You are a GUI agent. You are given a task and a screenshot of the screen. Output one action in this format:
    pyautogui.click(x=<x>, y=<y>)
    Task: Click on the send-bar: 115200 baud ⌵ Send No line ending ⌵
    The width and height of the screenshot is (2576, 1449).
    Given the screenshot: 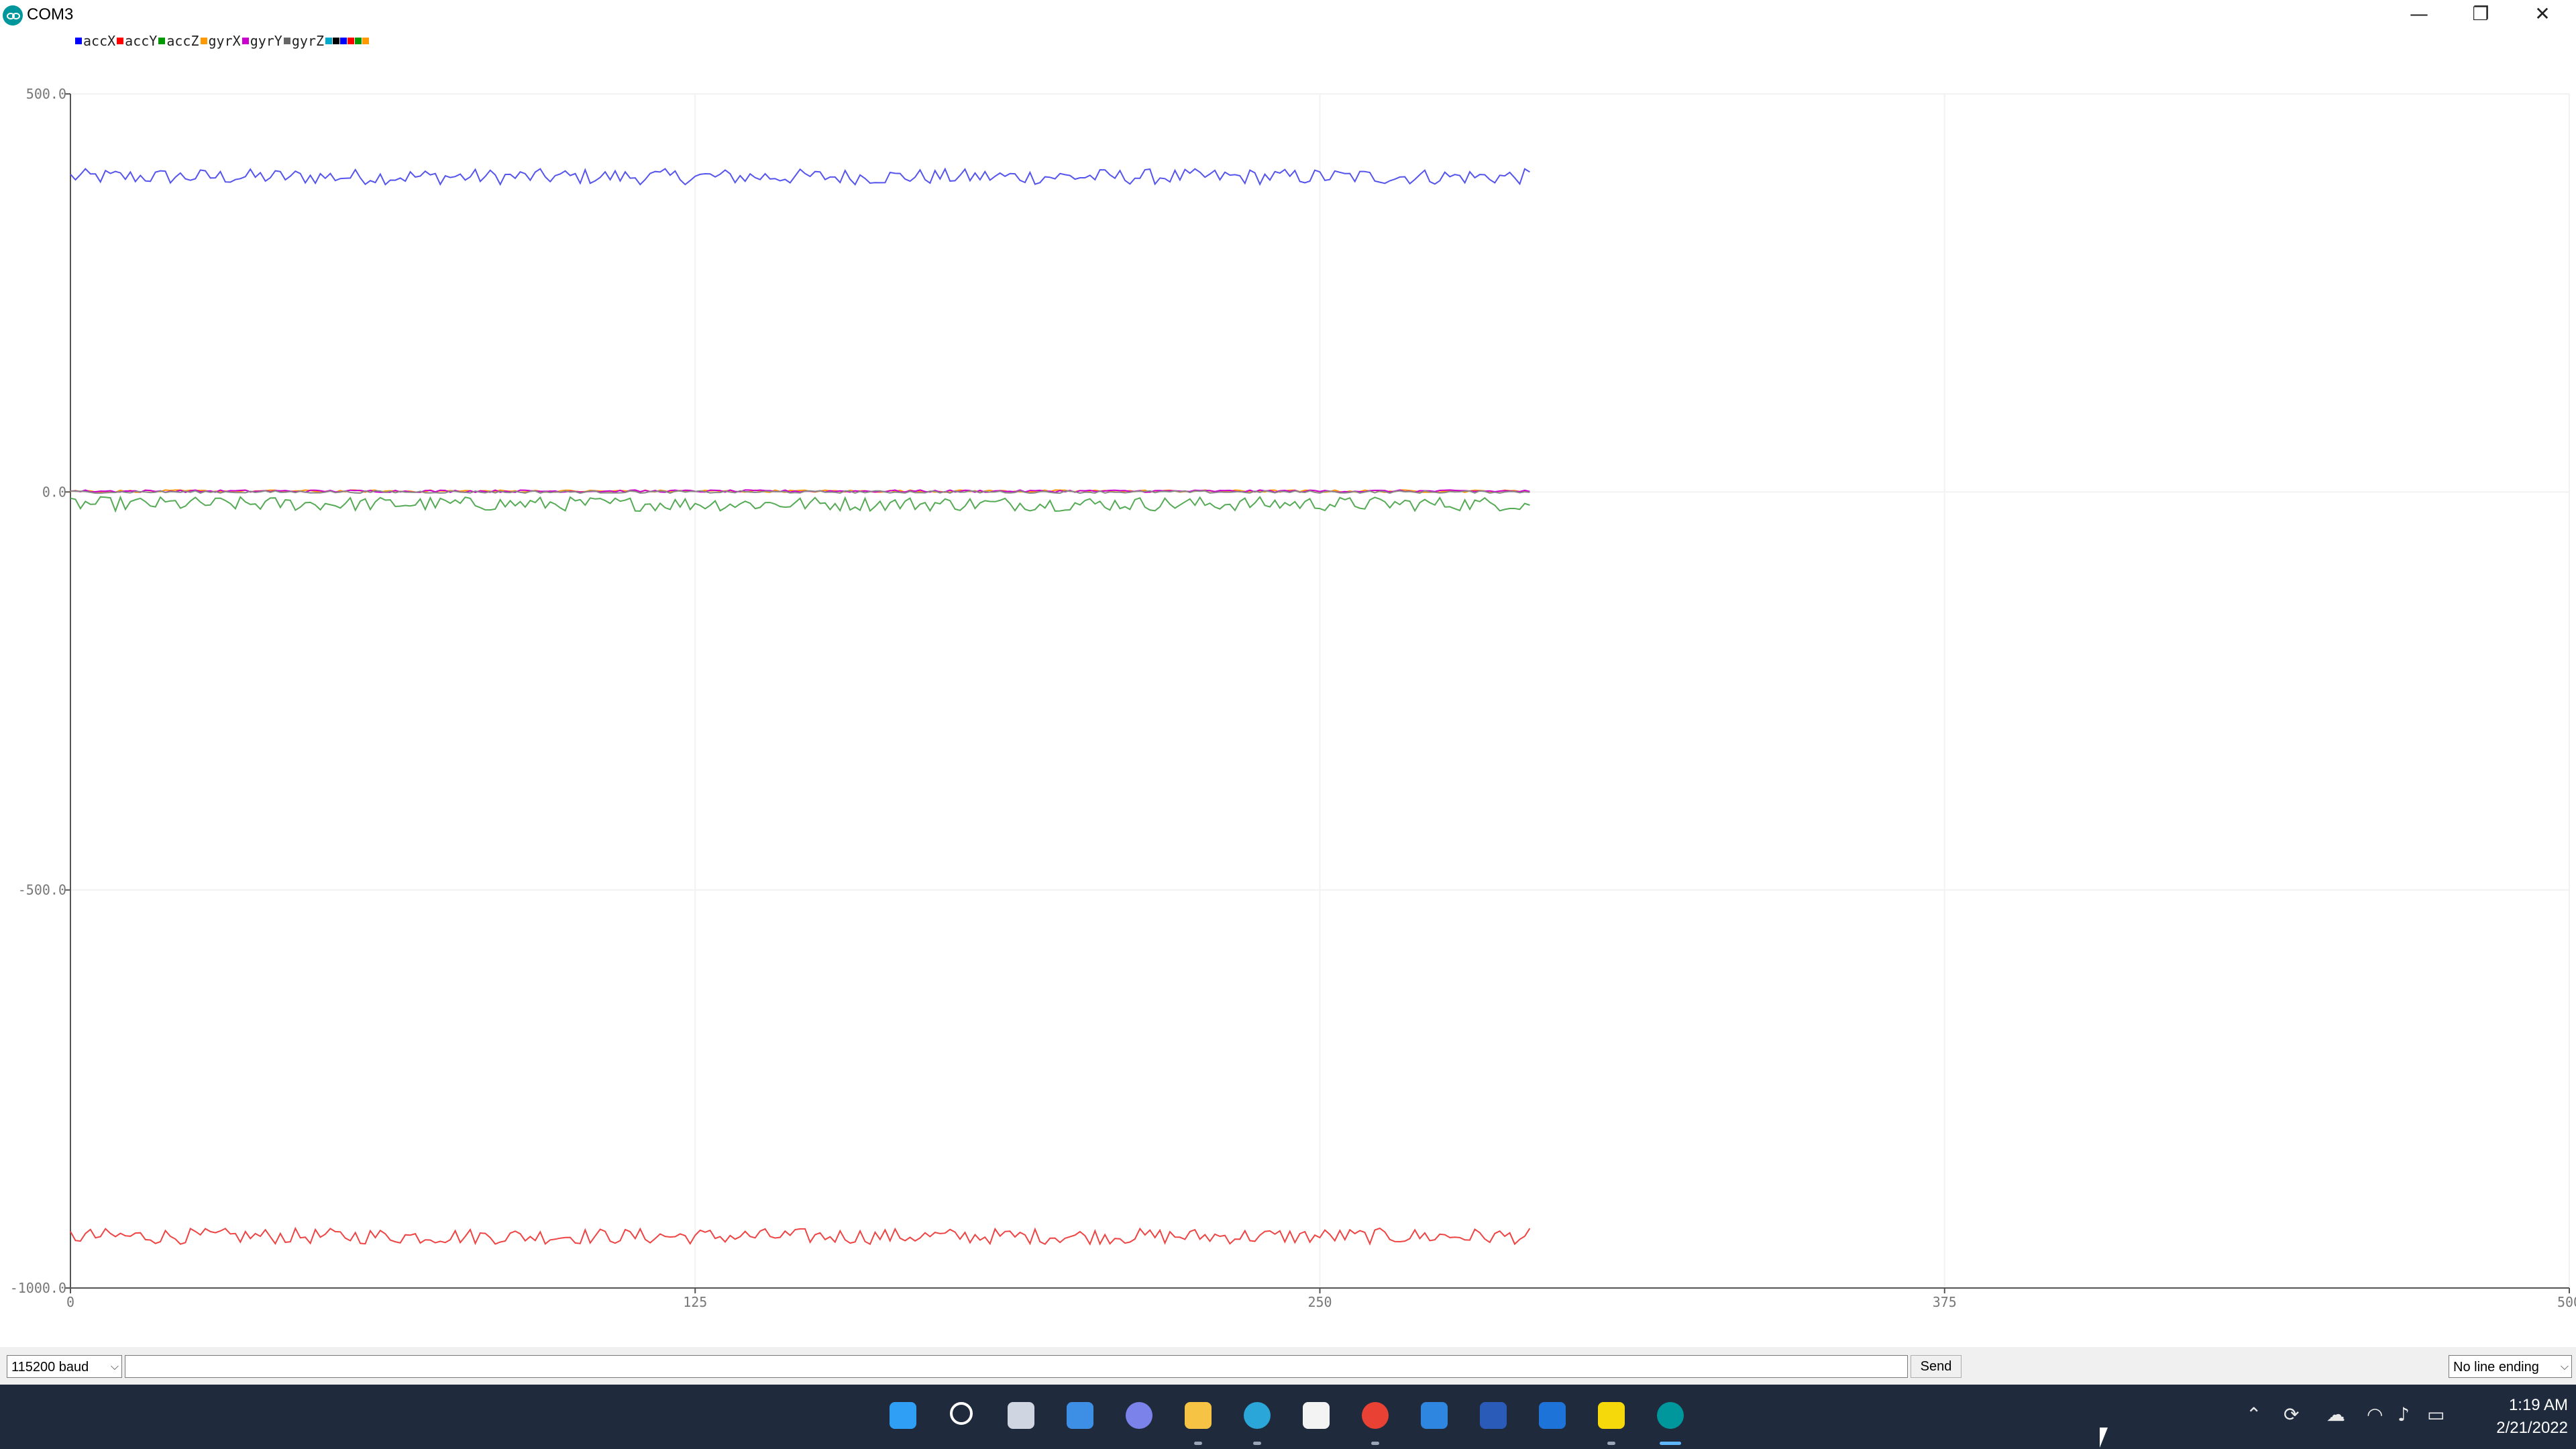 What is the action you would take?
    pyautogui.click(x=1288, y=1366)
    